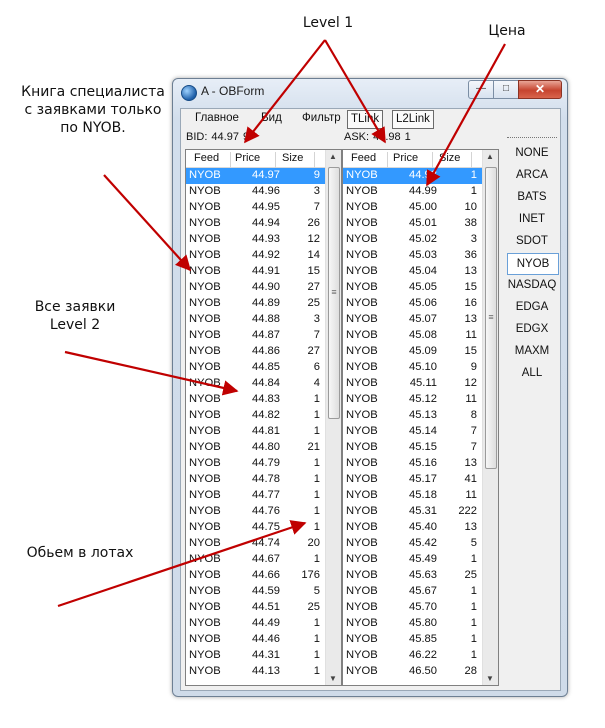 The width and height of the screenshot is (605, 728). Describe the element at coordinates (481, 89) in the screenshot. I see `minimize-button: —` at that location.